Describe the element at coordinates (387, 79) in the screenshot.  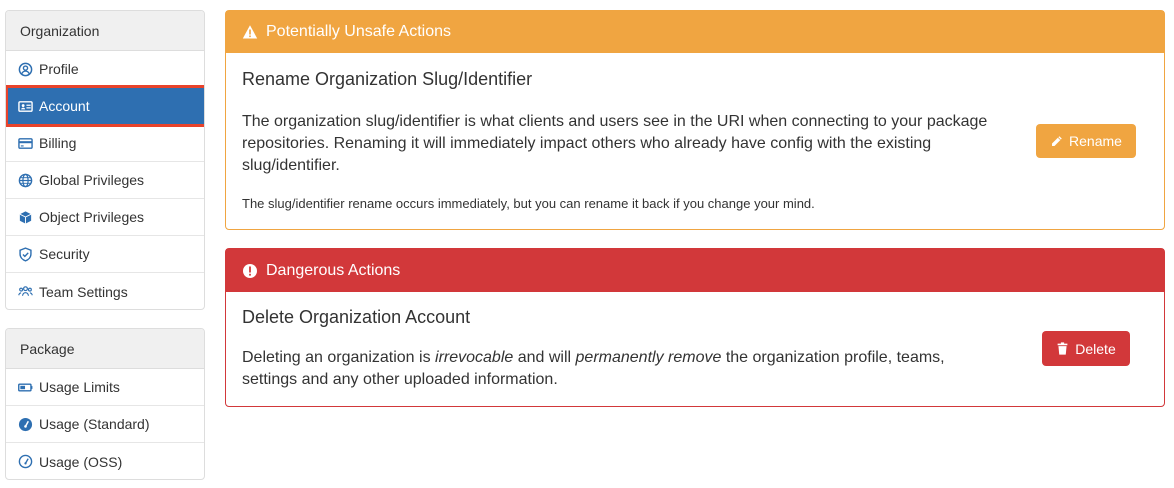
I see `rename-slug-title: Rename Organization Slug/Identifier` at that location.